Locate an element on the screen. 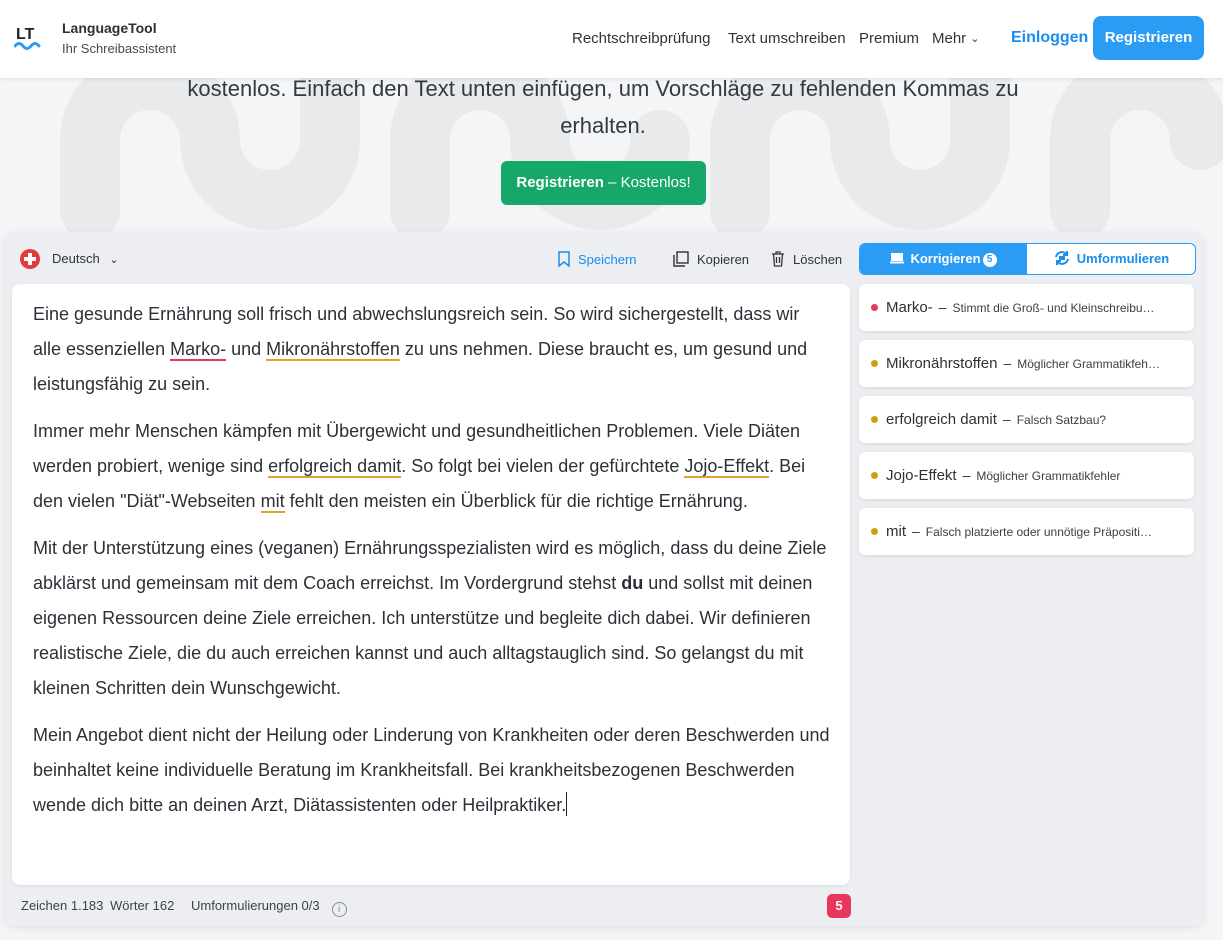 This screenshot has height=940, width=1223. cta-label-rest: – Kostenlos! is located at coordinates (647, 182).